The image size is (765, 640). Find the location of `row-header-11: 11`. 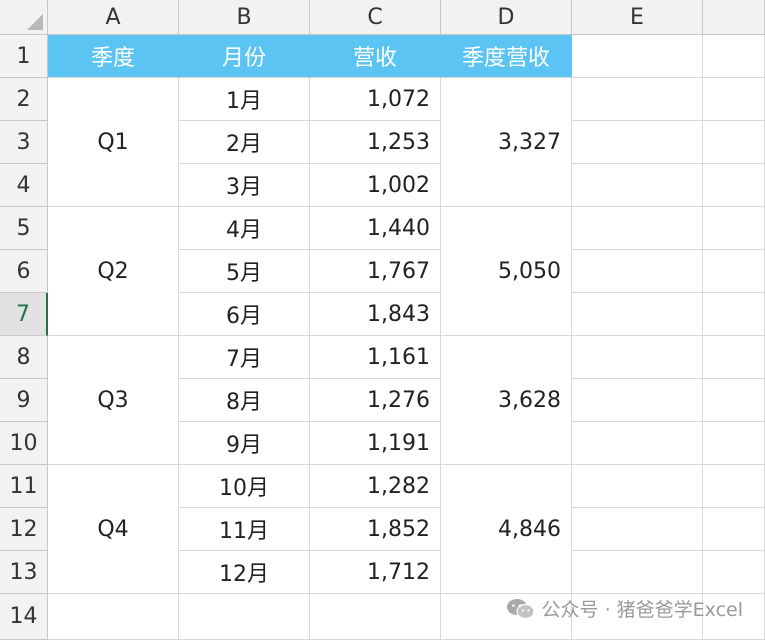

row-header-11: 11 is located at coordinates (24, 486).